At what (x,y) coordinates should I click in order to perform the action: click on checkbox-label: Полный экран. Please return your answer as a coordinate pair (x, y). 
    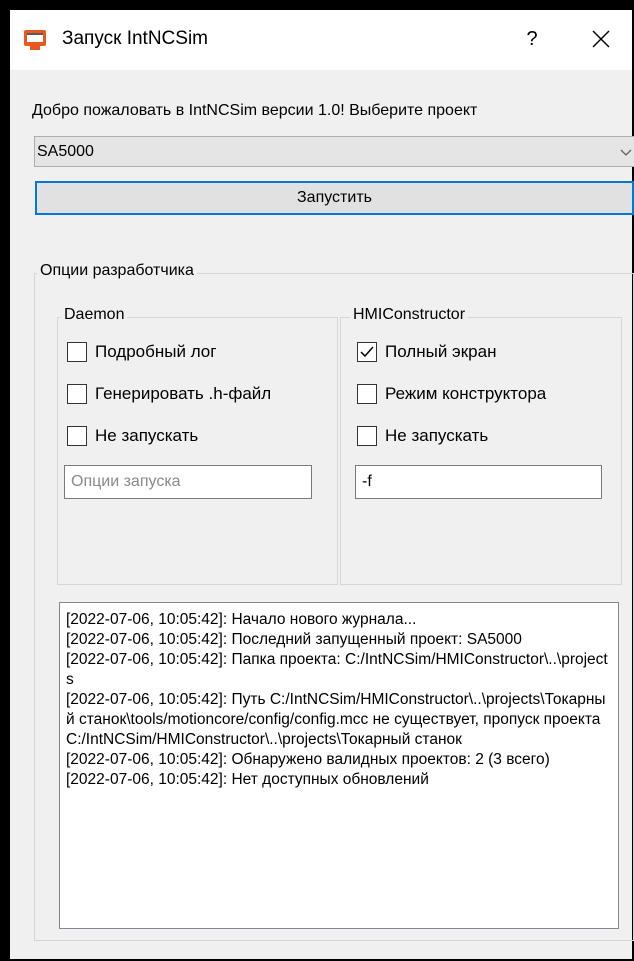
    Looking at the image, I should click on (441, 351).